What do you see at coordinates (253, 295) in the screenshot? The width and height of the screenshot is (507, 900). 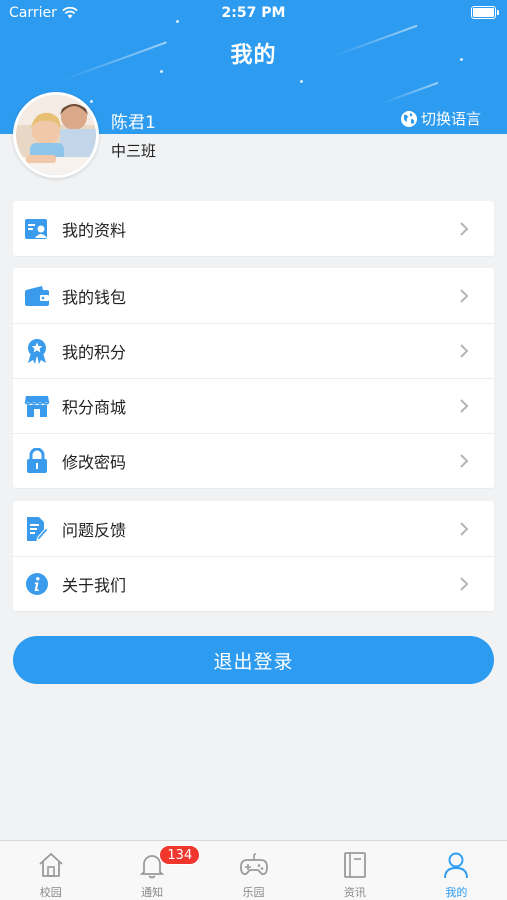 I see `menu-item-my-wallet: 我的钱包` at bounding box center [253, 295].